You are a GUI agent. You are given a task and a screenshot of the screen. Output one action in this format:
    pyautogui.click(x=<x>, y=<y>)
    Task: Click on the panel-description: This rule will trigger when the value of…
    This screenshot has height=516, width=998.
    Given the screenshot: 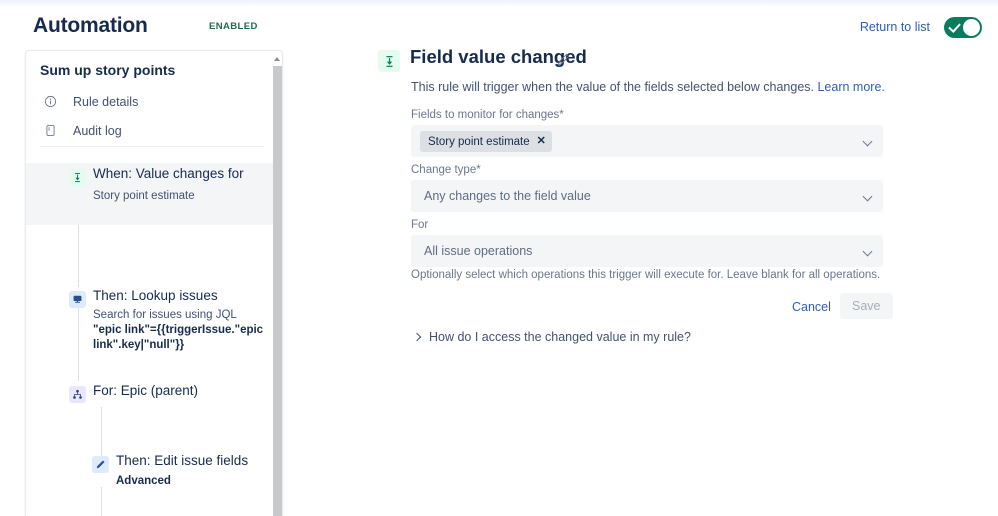 What is the action you would take?
    pyautogui.click(x=648, y=87)
    